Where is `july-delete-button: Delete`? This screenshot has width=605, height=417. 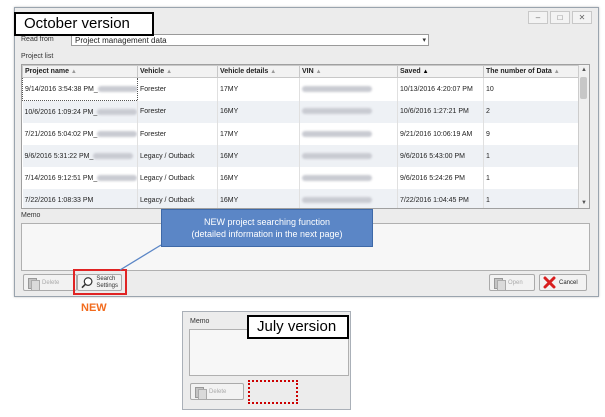 july-delete-button: Delete is located at coordinates (217, 391).